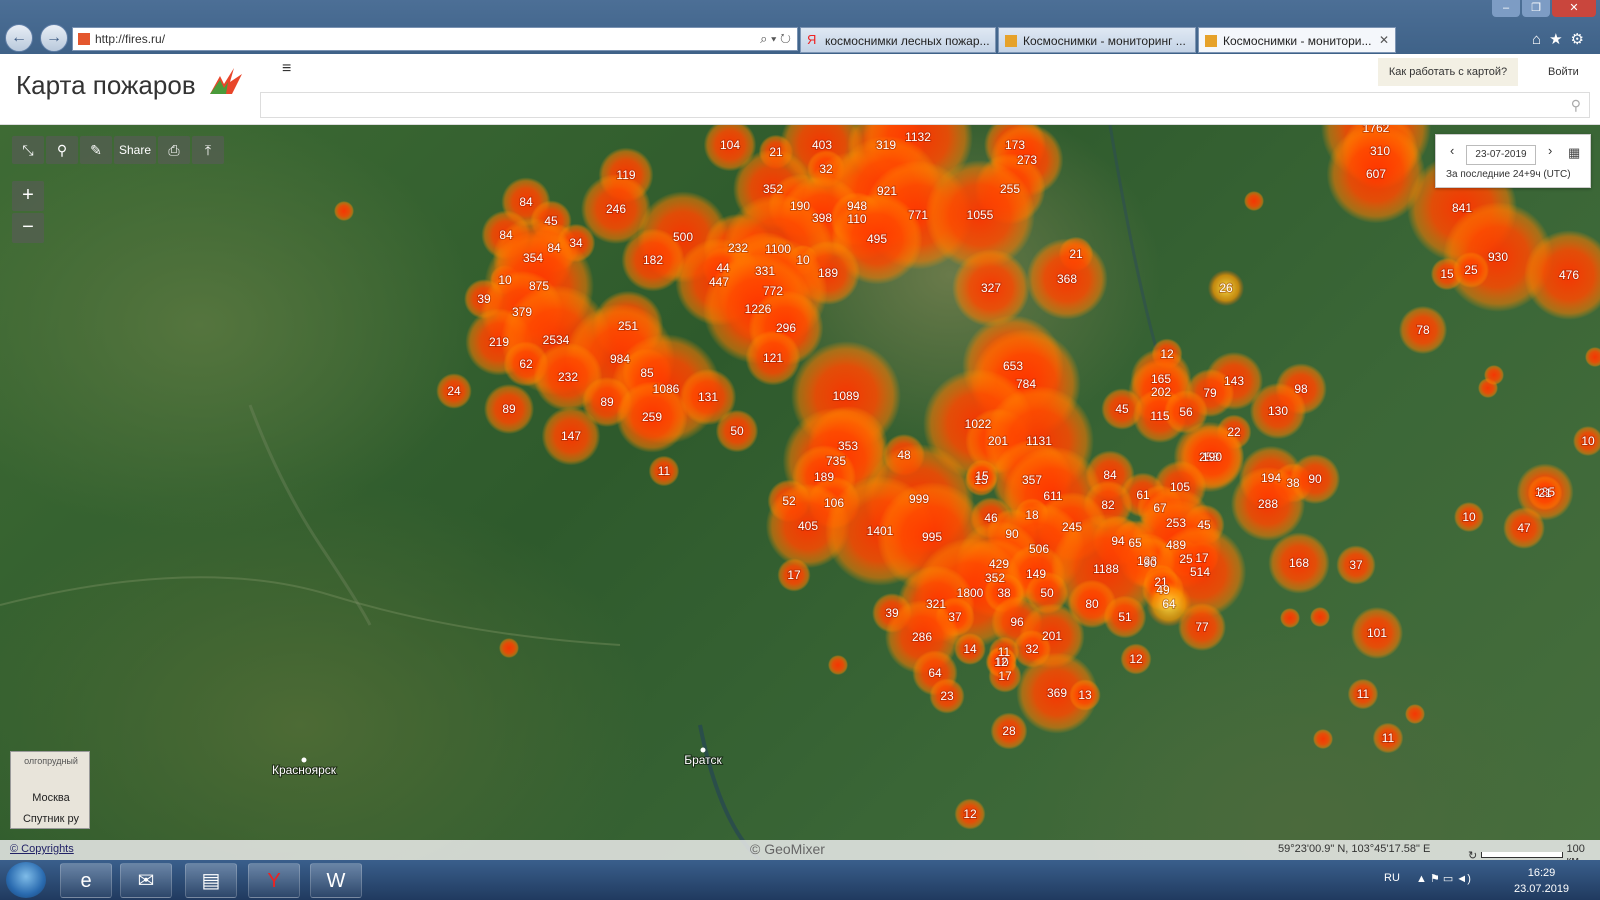 The width and height of the screenshot is (1600, 900). Describe the element at coordinates (666, 389) in the screenshot. I see `fire-count-label: 1086` at that location.